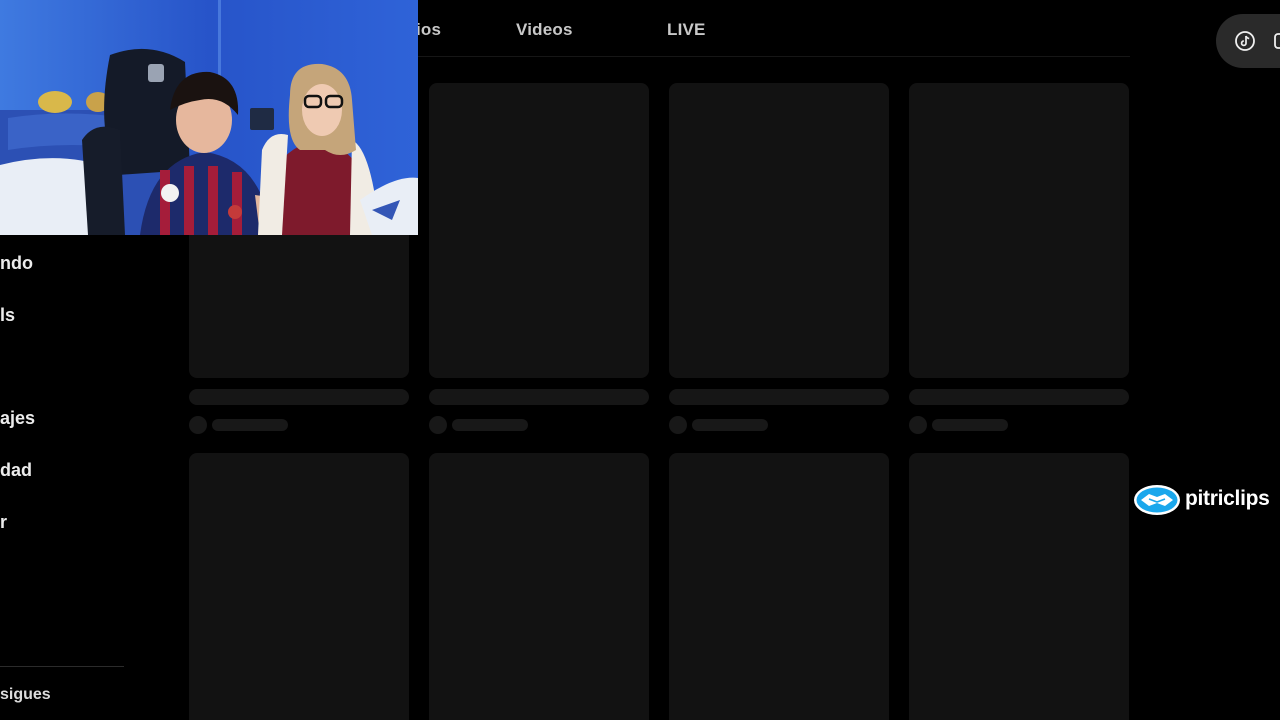 The width and height of the screenshot is (1280, 720). Describe the element at coordinates (16, 470) in the screenshot. I see `sidebar-item-actividad: dad` at that location.